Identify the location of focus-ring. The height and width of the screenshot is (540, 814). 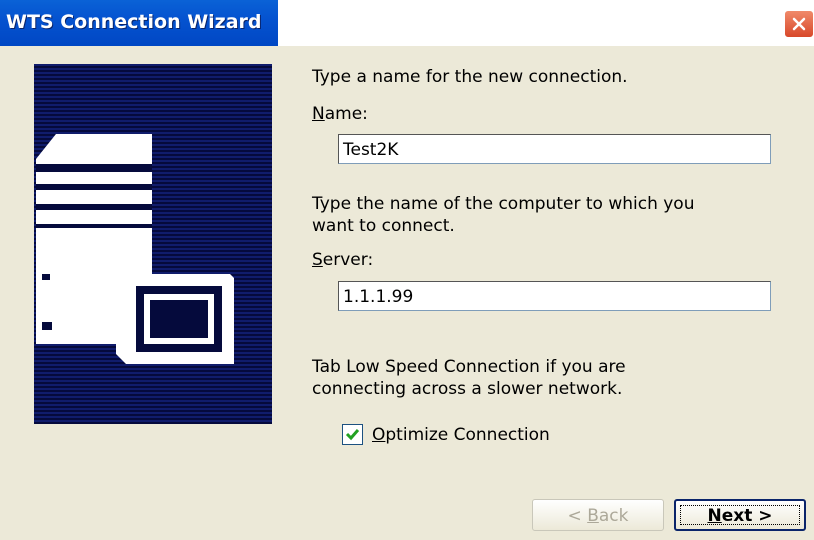
(740, 515).